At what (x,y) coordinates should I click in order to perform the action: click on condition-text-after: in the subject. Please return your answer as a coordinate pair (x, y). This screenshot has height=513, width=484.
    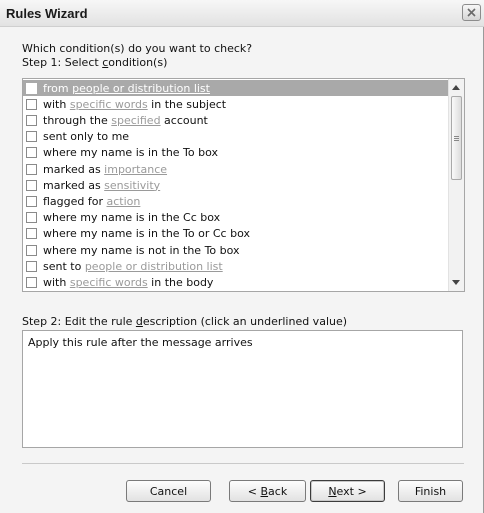
    Looking at the image, I should click on (187, 104).